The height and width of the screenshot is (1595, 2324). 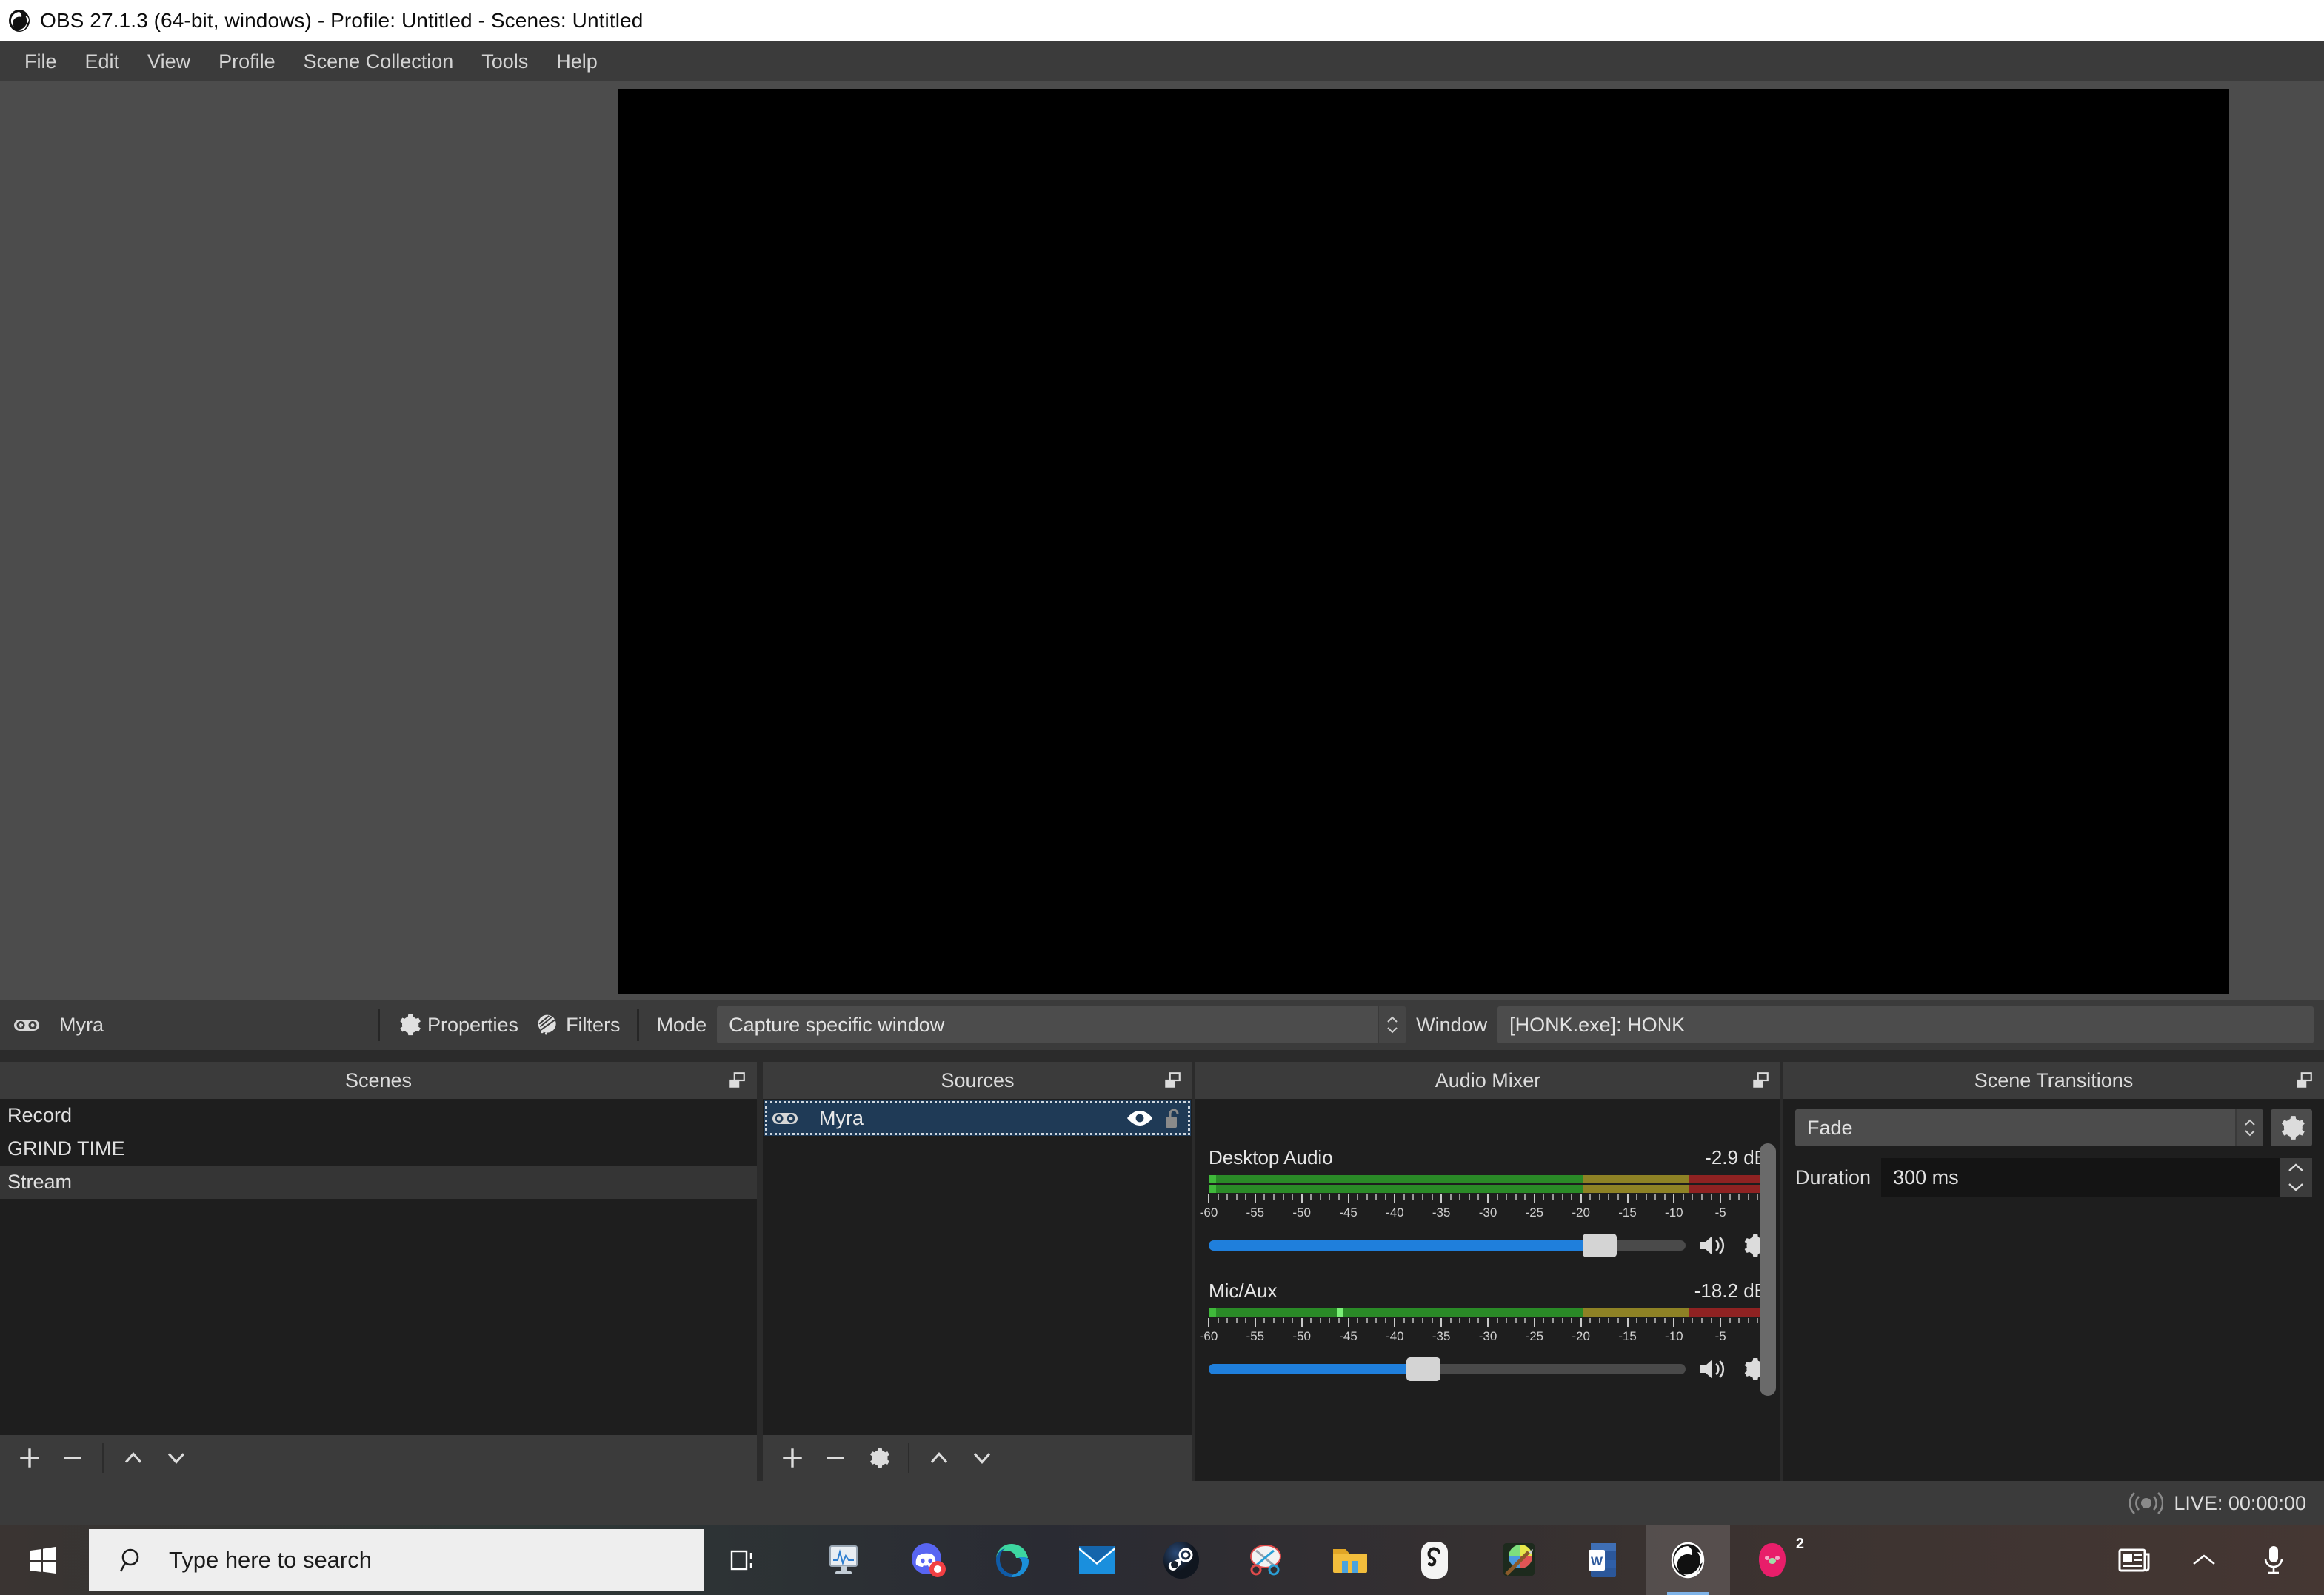 What do you see at coordinates (176, 1458) in the screenshot?
I see `move-scene-down-button` at bounding box center [176, 1458].